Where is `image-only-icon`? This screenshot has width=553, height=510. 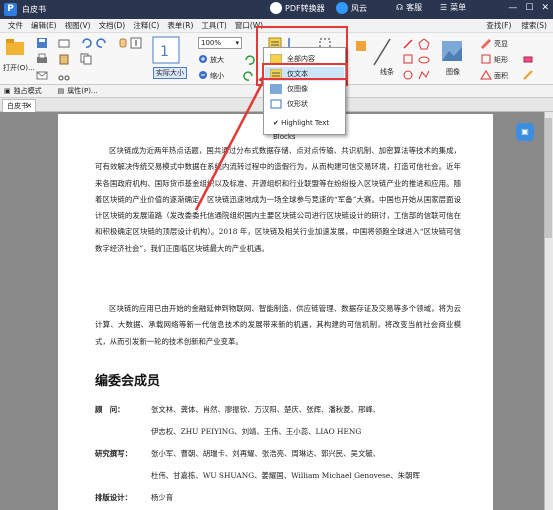 image-only-icon is located at coordinates (276, 89).